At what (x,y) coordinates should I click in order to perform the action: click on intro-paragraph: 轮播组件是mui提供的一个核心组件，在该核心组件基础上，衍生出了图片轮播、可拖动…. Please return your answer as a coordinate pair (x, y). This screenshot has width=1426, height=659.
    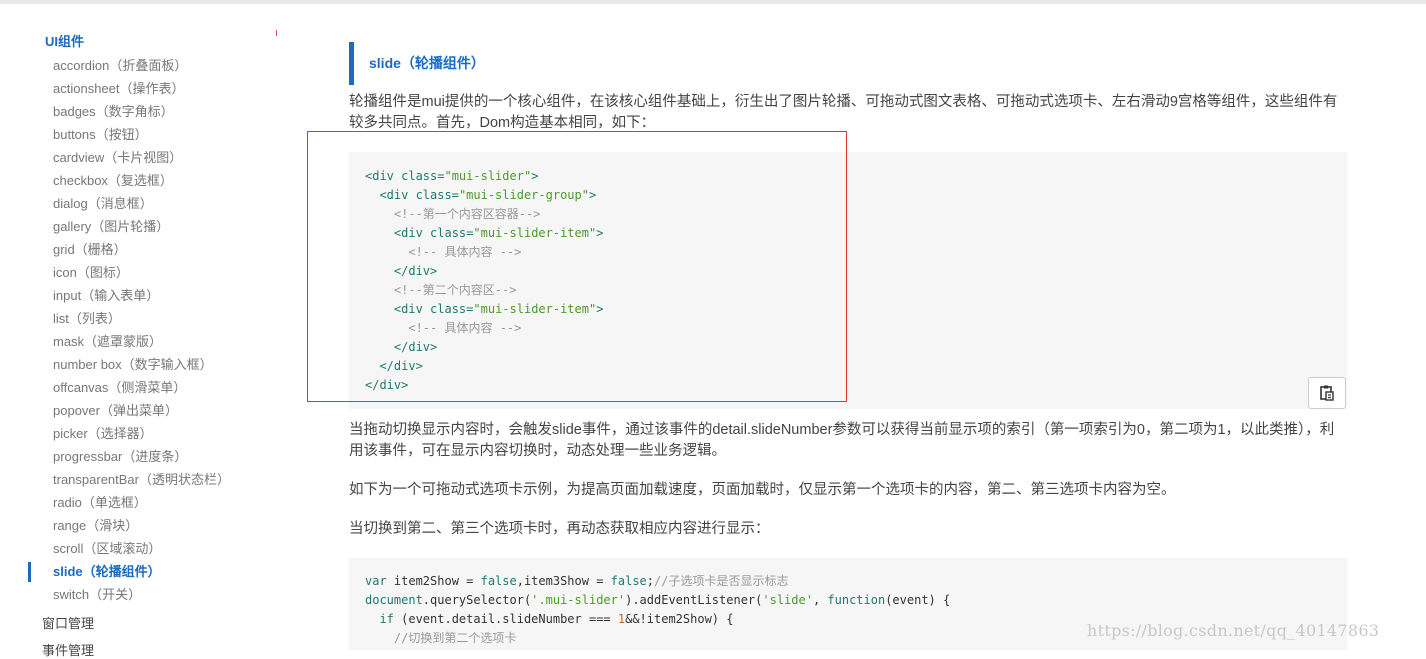
    Looking at the image, I should click on (843, 112).